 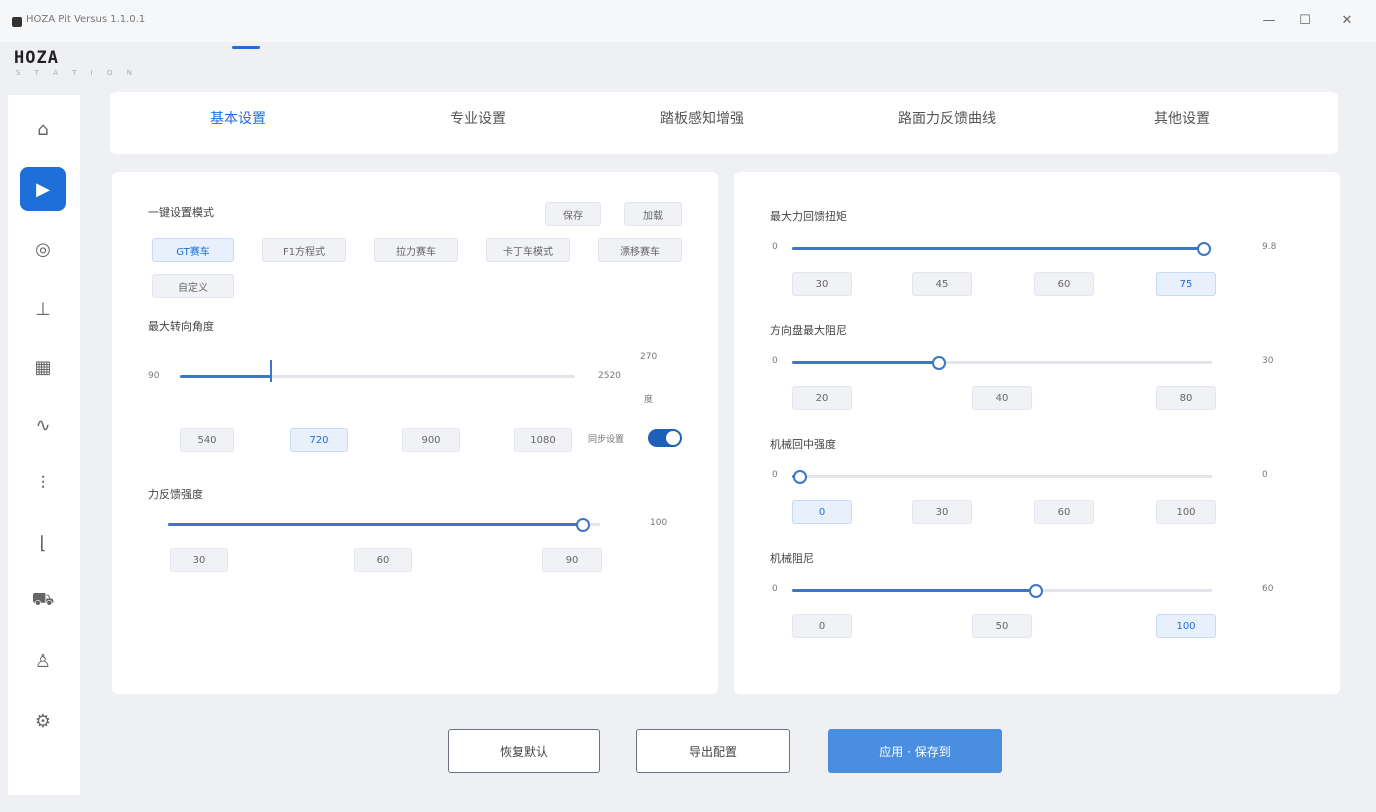 What do you see at coordinates (207, 440) in the screenshot?
I see `rotation-quick-540: 540` at bounding box center [207, 440].